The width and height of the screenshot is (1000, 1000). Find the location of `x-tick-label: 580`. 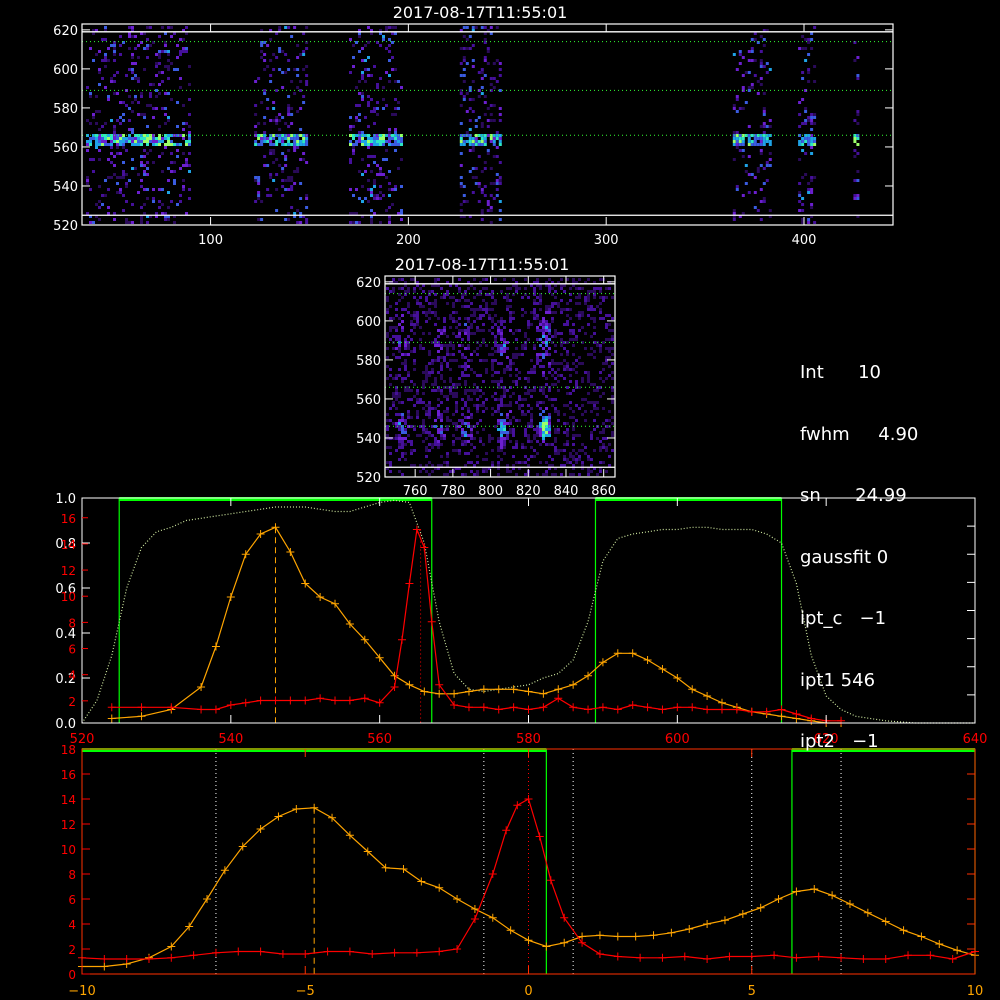

x-tick-label: 580 is located at coordinates (528, 739).